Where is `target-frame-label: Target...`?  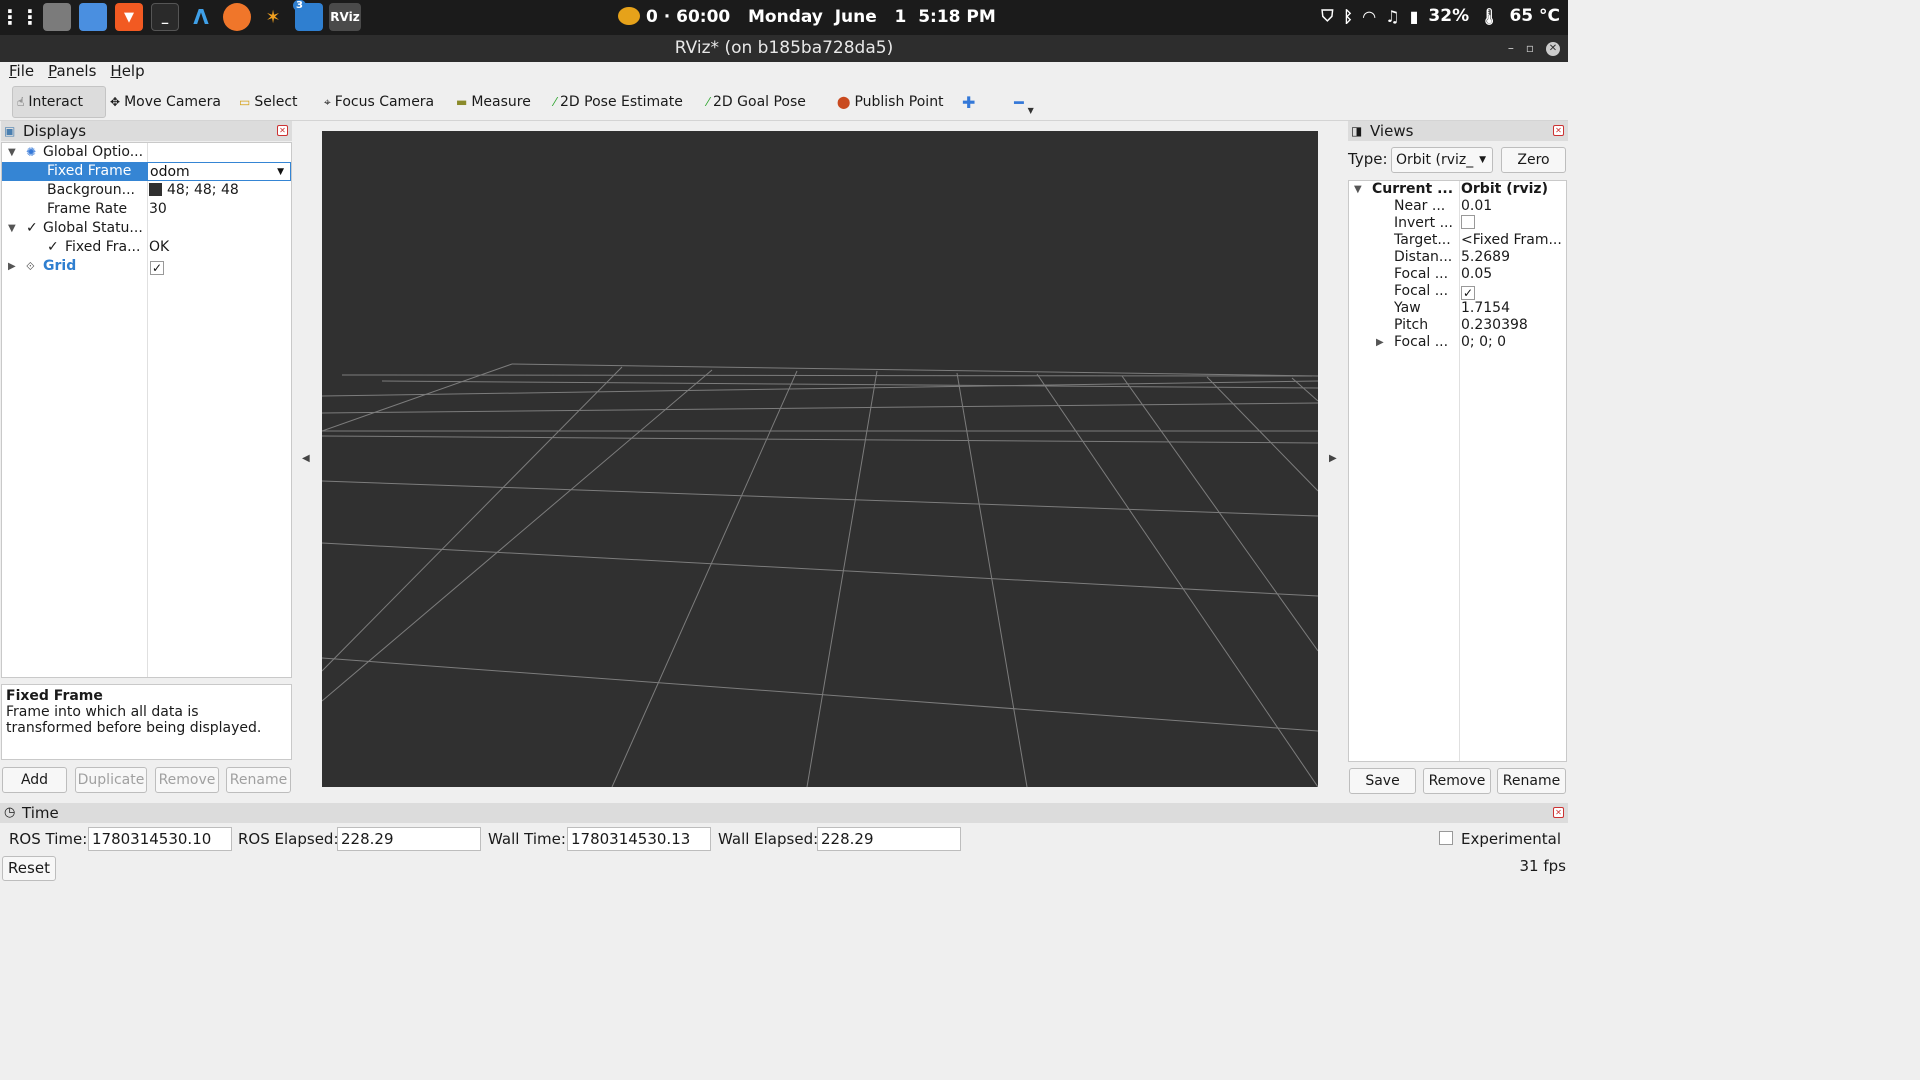 target-frame-label: Target... is located at coordinates (1422, 240).